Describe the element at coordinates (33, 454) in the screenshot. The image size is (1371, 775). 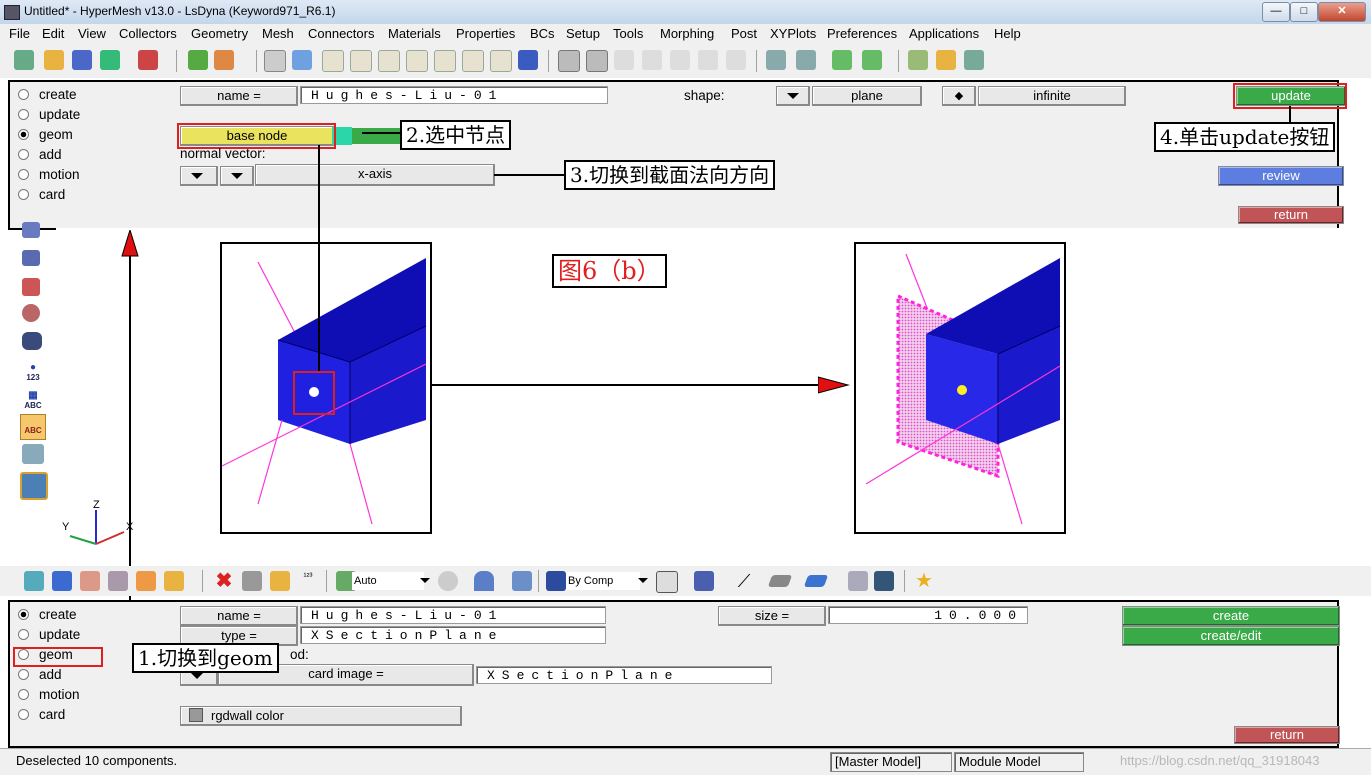
I see `transfer-icon` at that location.